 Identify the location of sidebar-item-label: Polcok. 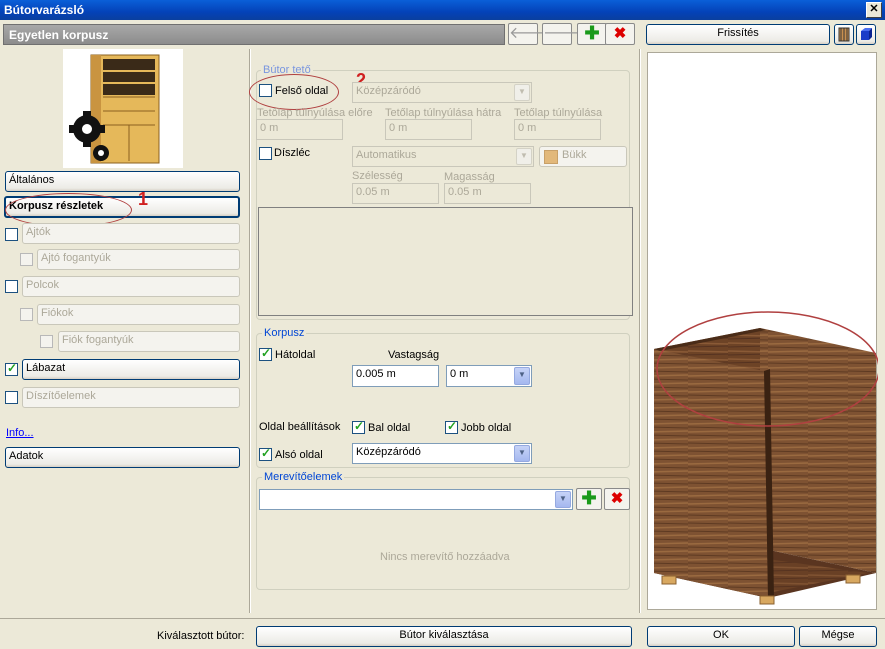
(43, 285).